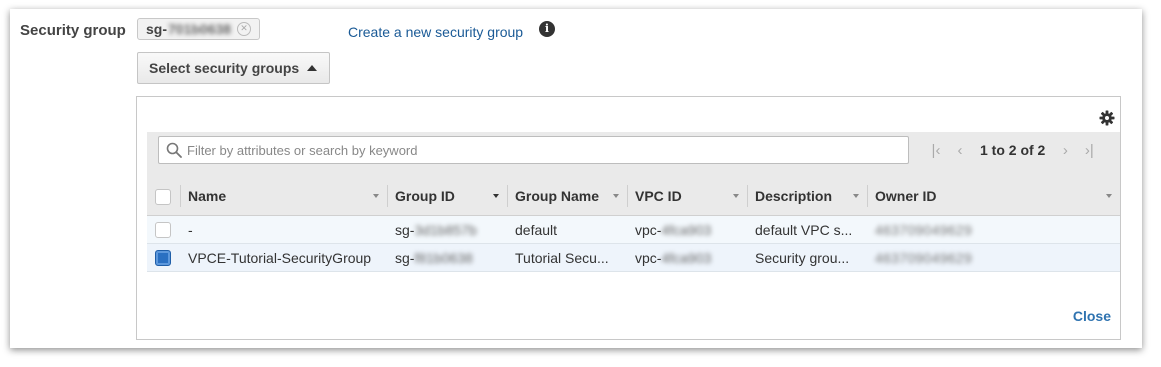  Describe the element at coordinates (658, 196) in the screenshot. I see `column-label: VPC ID` at that location.